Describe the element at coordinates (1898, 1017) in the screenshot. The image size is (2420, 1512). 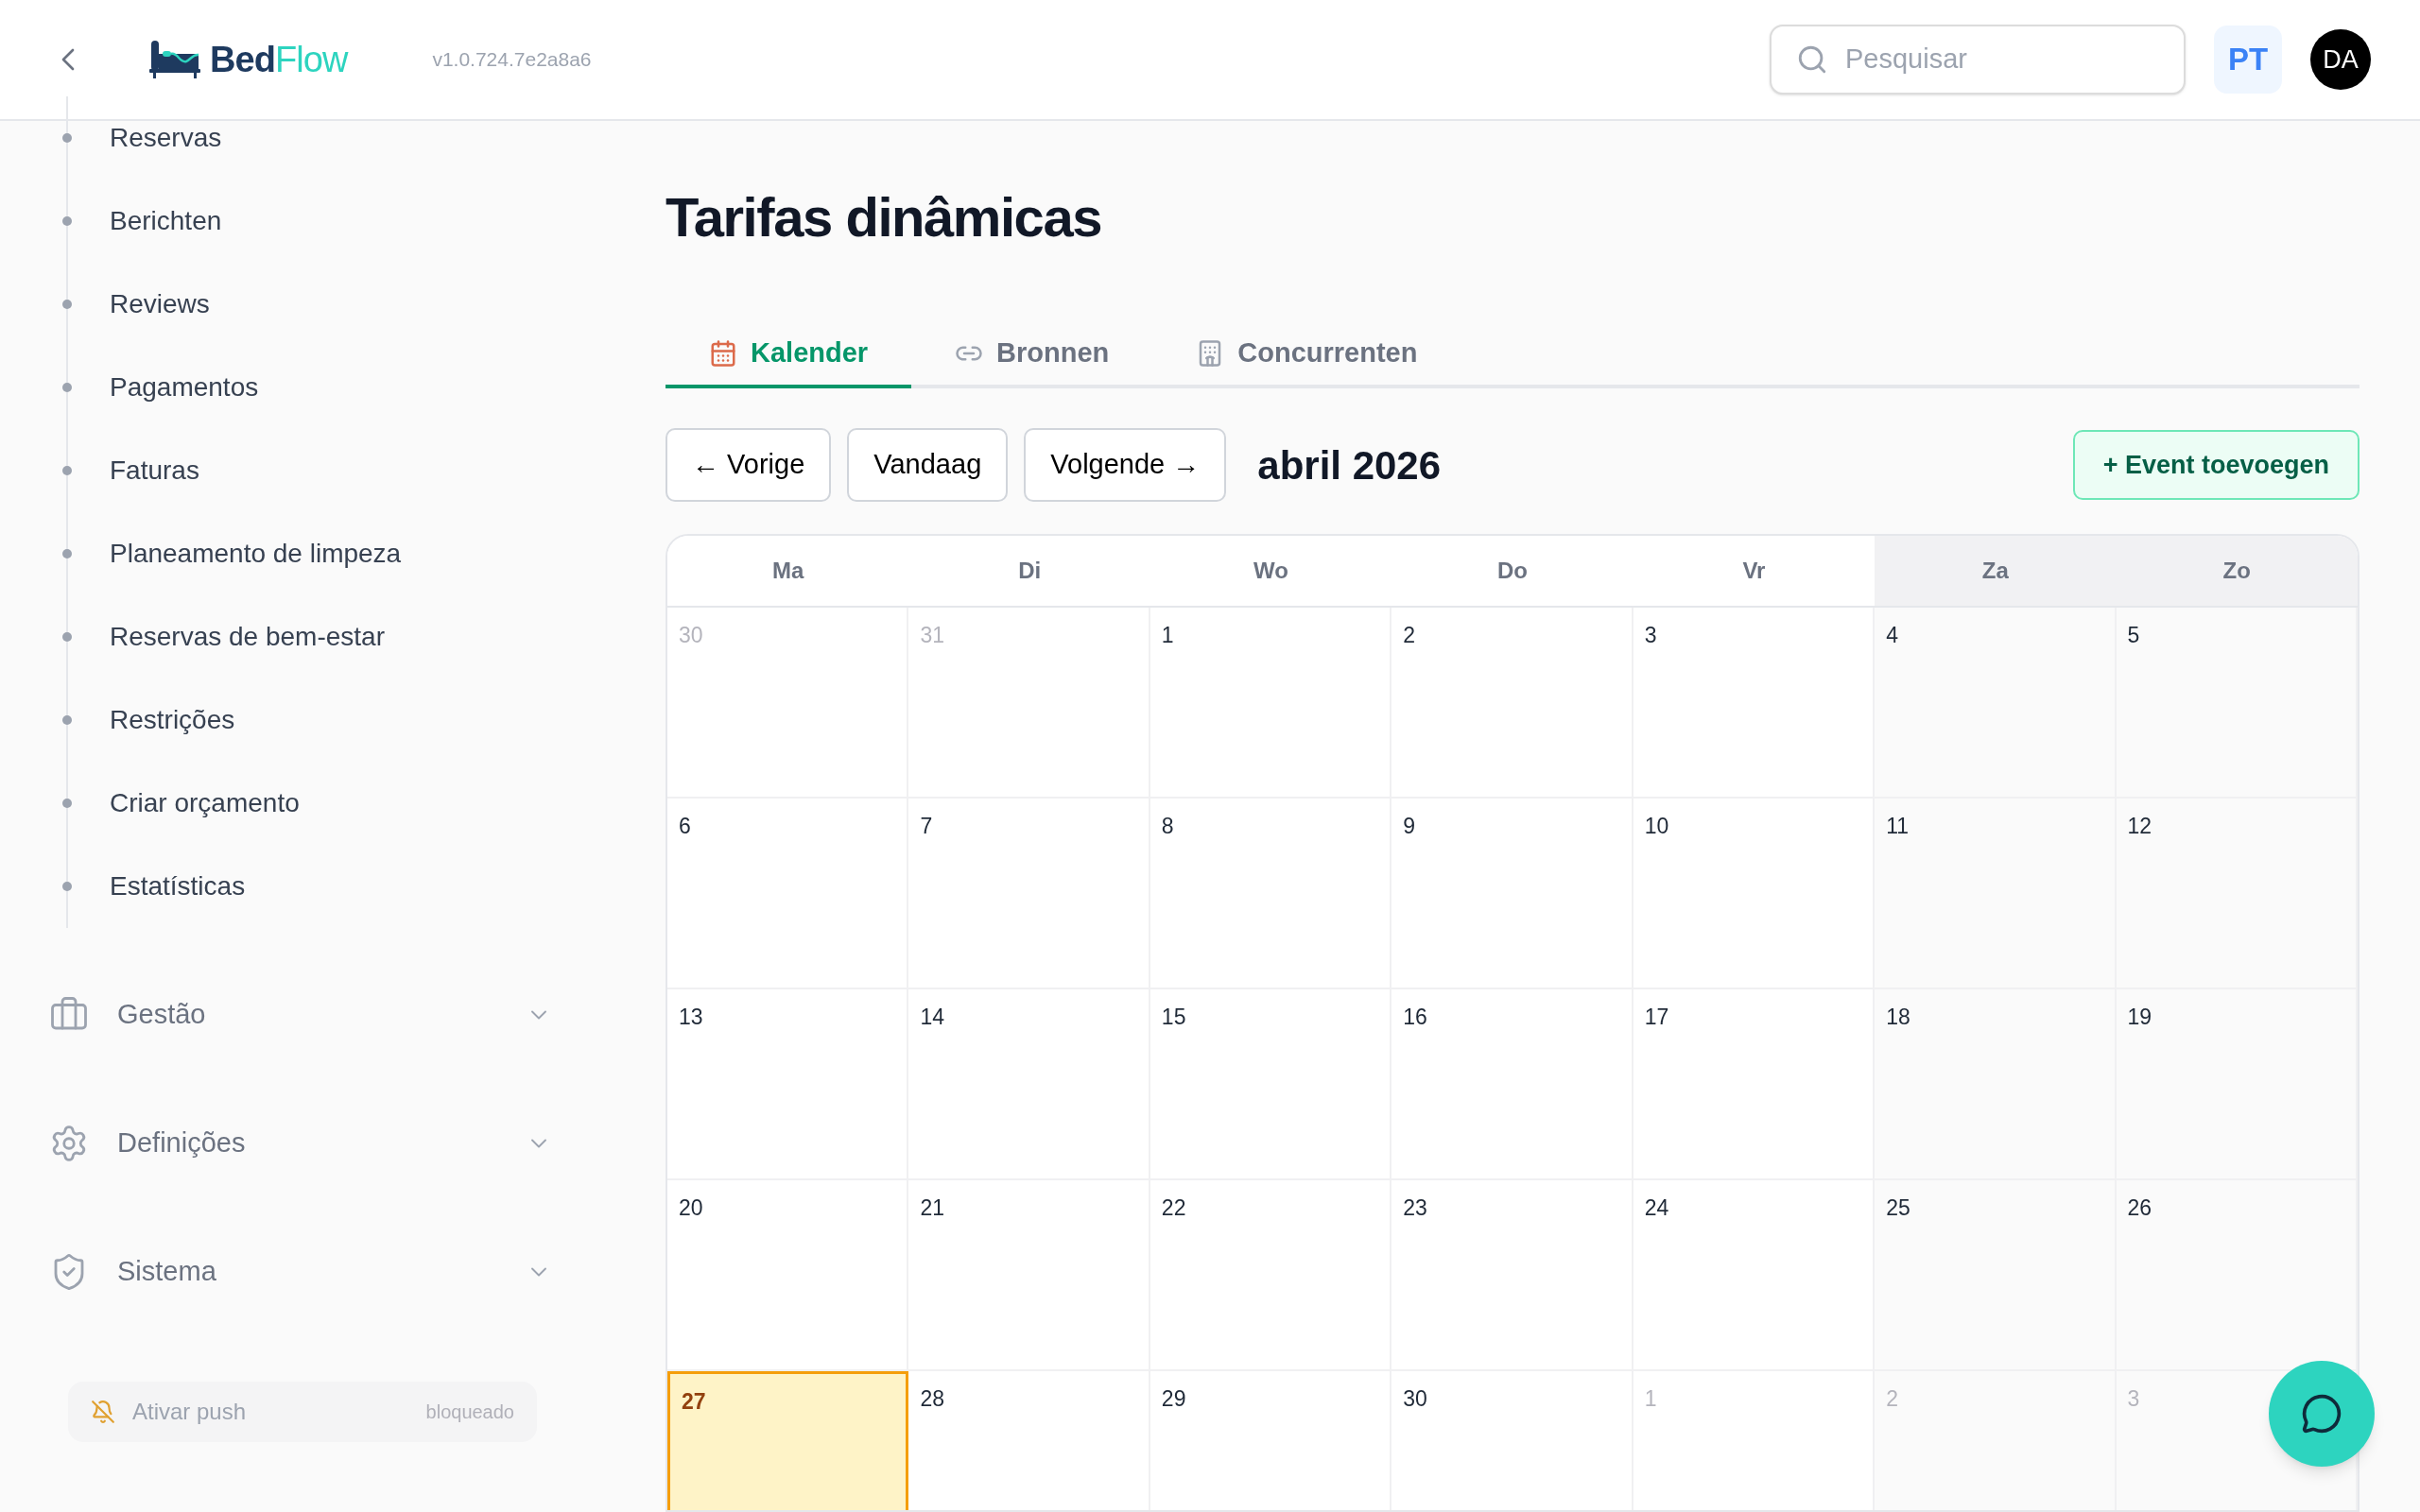
I see `day-number: 18` at that location.